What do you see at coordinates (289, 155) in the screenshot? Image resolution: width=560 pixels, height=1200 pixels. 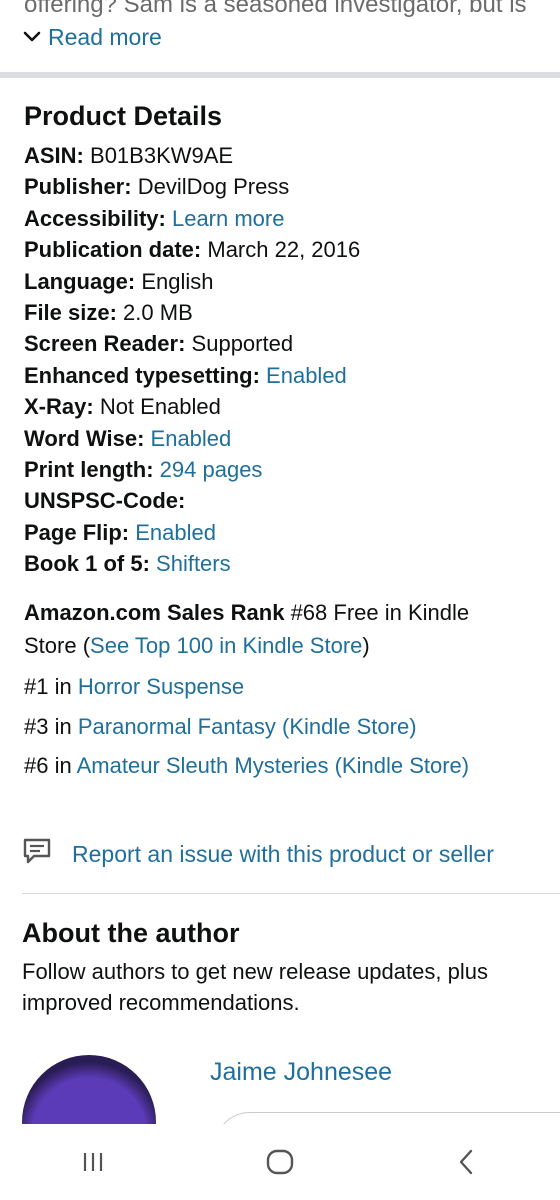 I see `detail-row: ASIN: B01B3KW9AE` at bounding box center [289, 155].